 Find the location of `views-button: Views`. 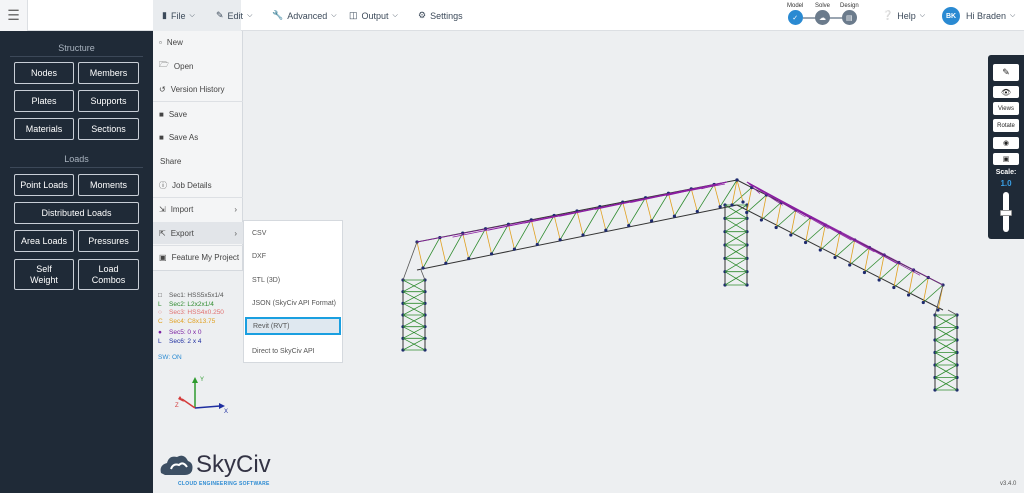

views-button: Views is located at coordinates (1006, 108).